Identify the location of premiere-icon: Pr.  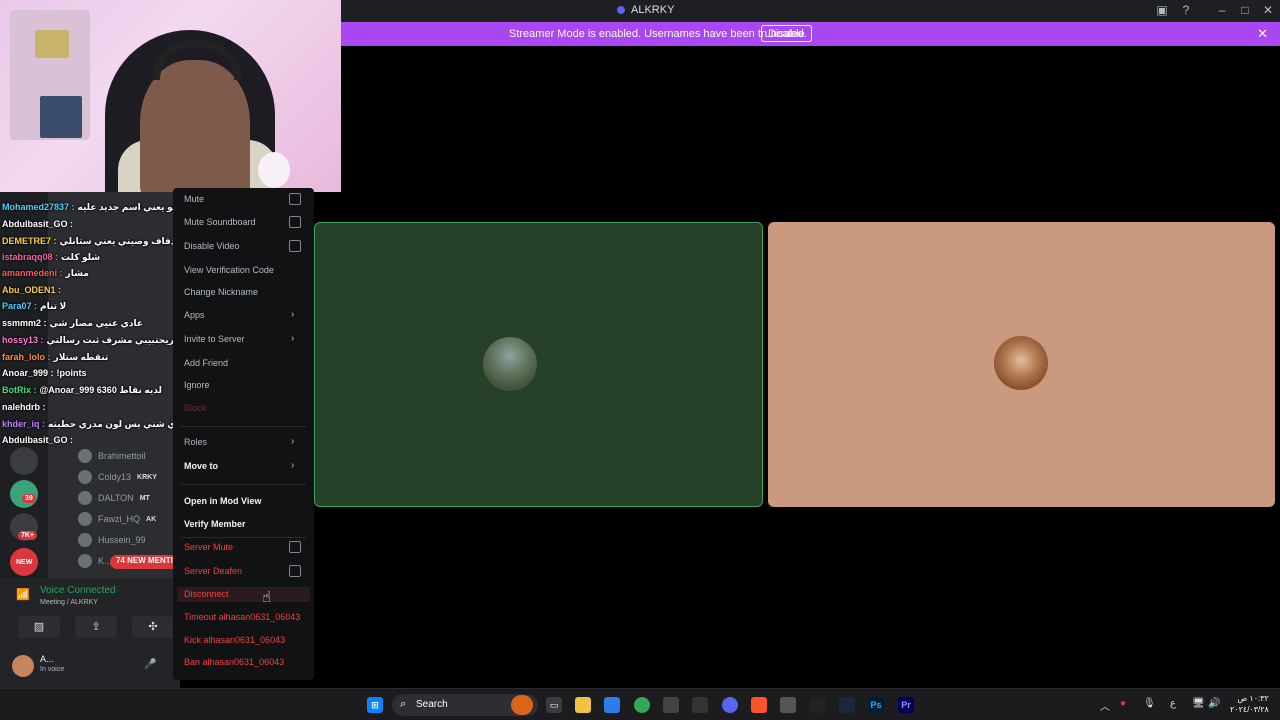
(906, 705).